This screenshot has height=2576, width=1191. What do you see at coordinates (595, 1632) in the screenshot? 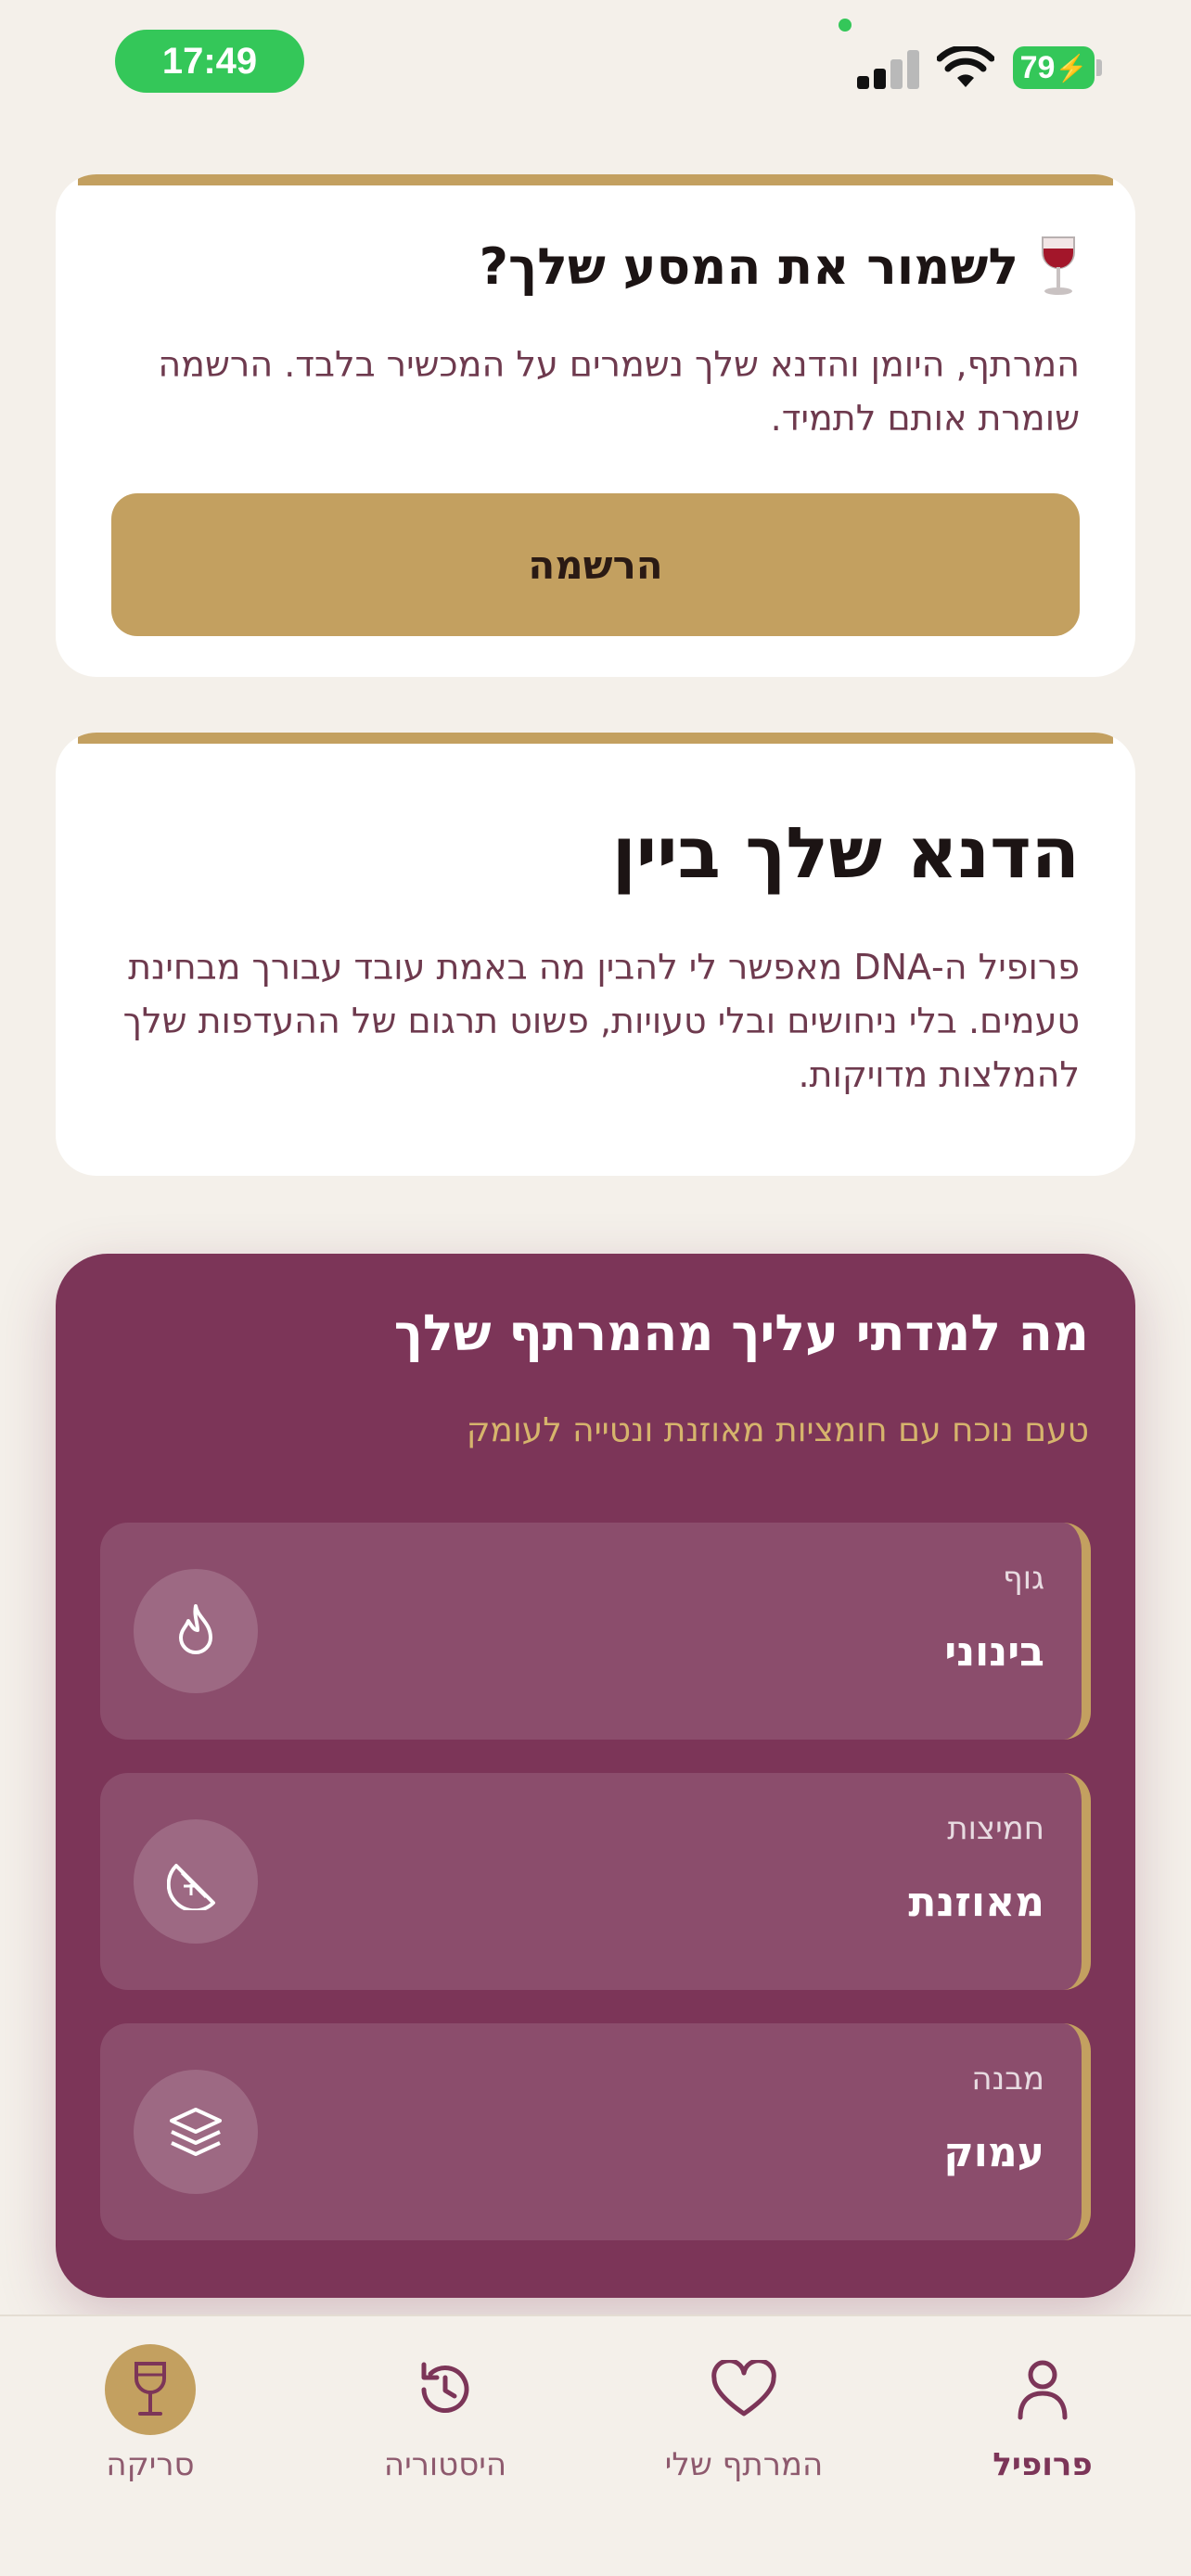
I see `trait-body: גוף בינוני` at bounding box center [595, 1632].